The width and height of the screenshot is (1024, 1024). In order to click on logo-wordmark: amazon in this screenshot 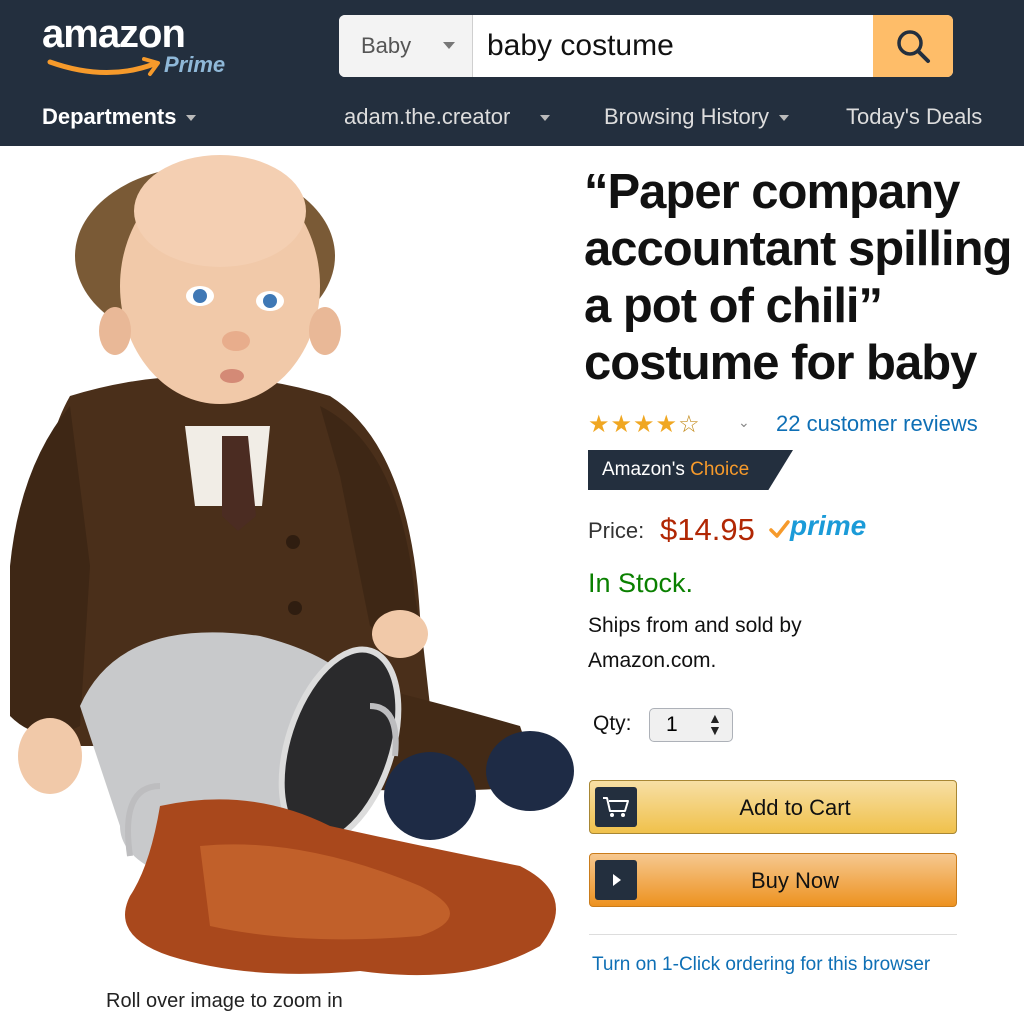, I will do `click(114, 34)`.